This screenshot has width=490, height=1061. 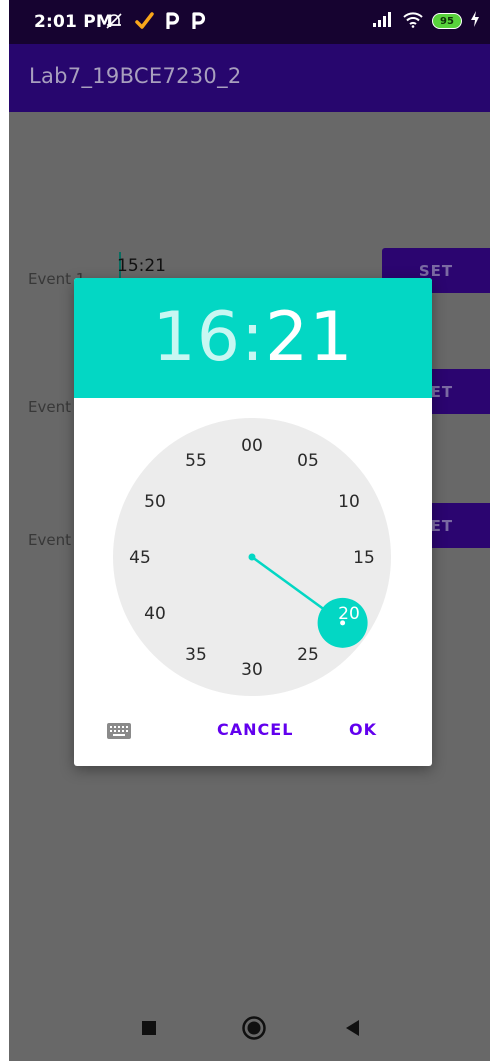 I want to click on clock-label-35: 35, so click(x=196, y=655).